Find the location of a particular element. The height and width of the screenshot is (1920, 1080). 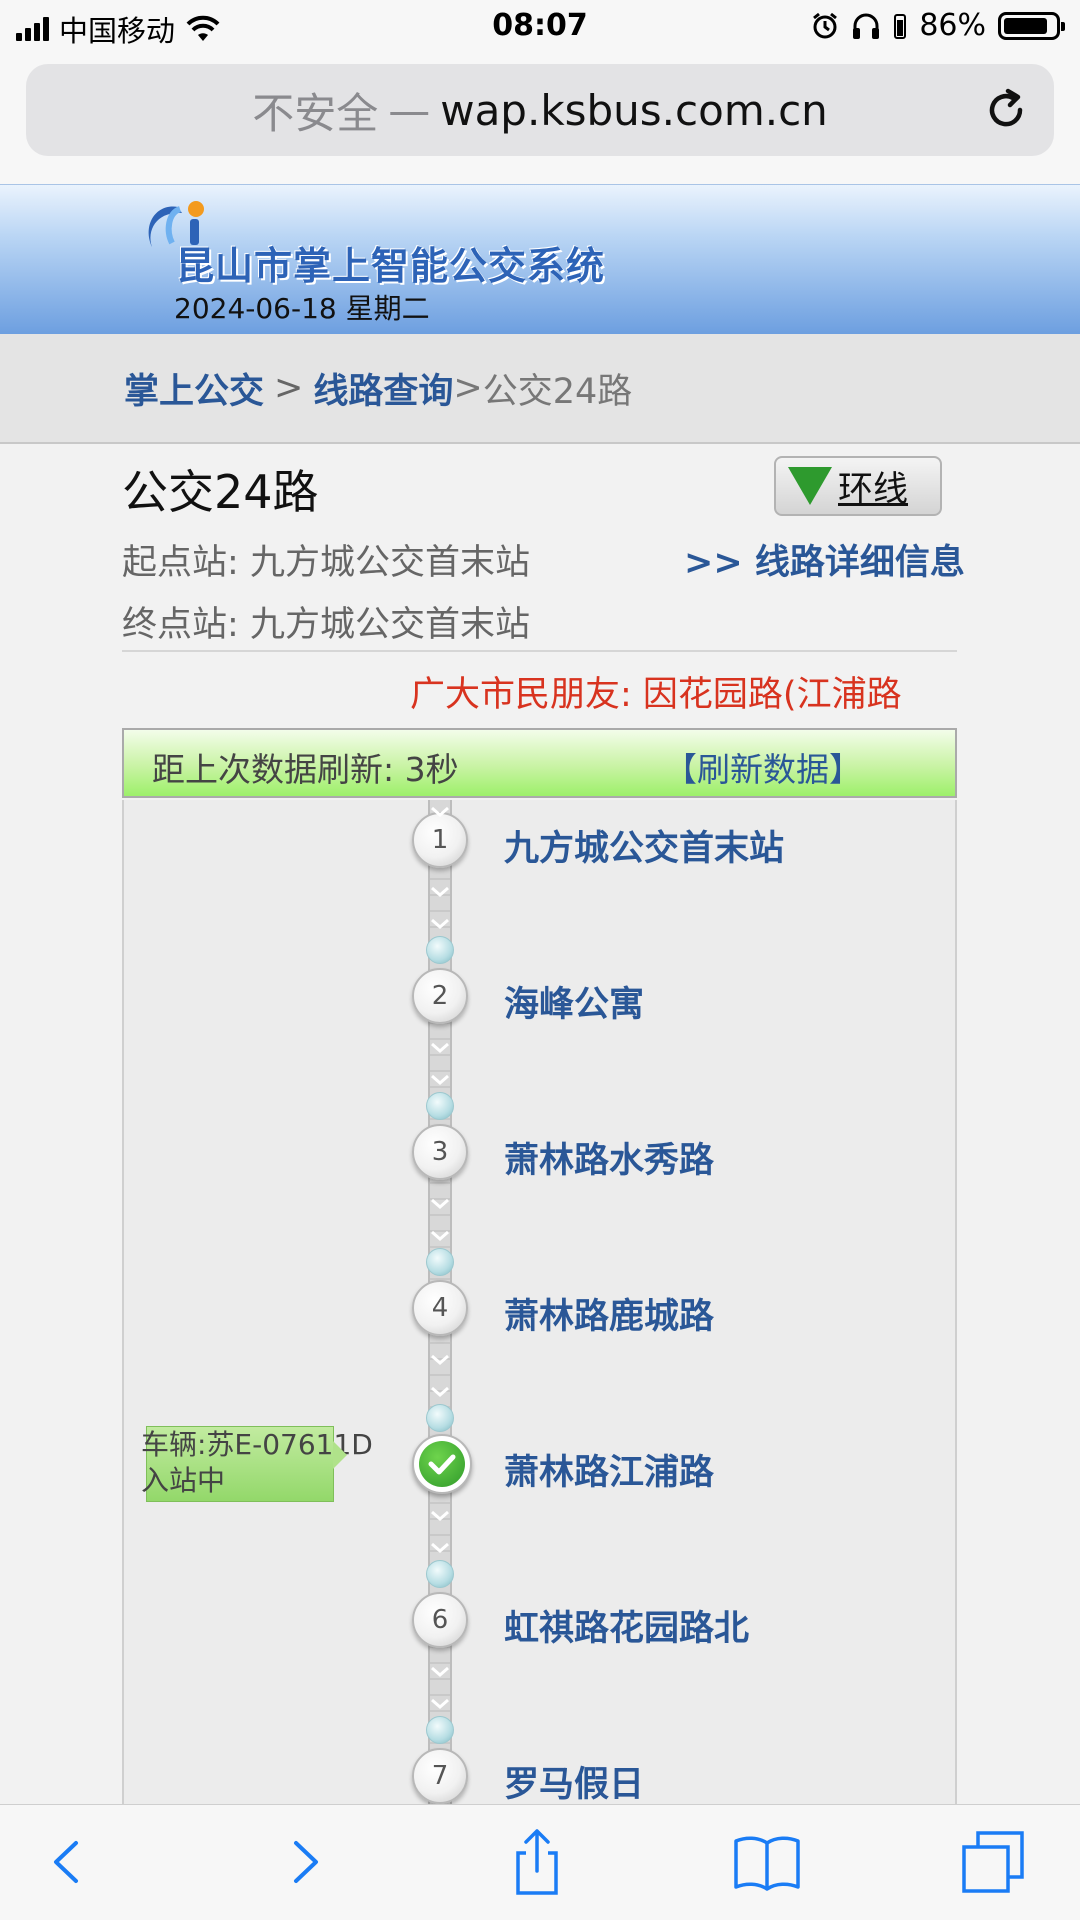

refresh-timer: 距上次数据刷新: 3秒 is located at coordinates (305, 769).